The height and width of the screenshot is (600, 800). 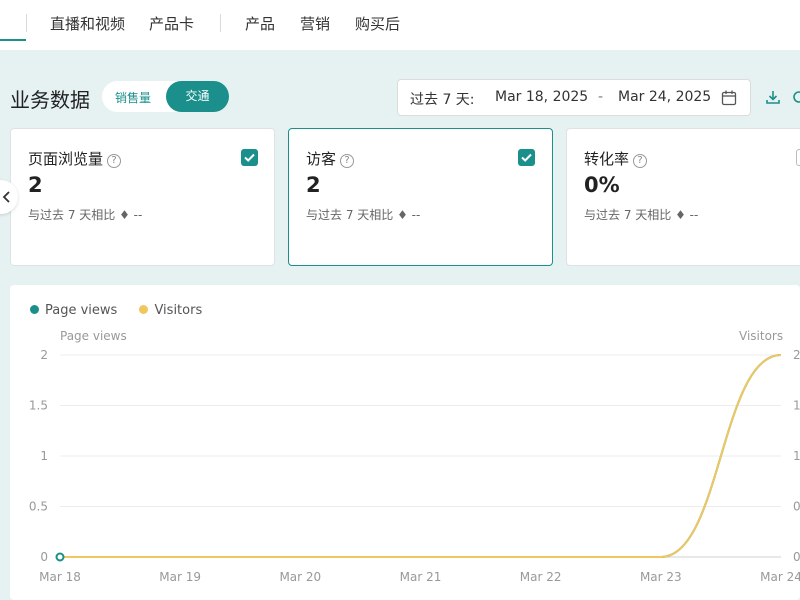 What do you see at coordinates (60, 577) in the screenshot?
I see `x-tick-label: Mar 18` at bounding box center [60, 577].